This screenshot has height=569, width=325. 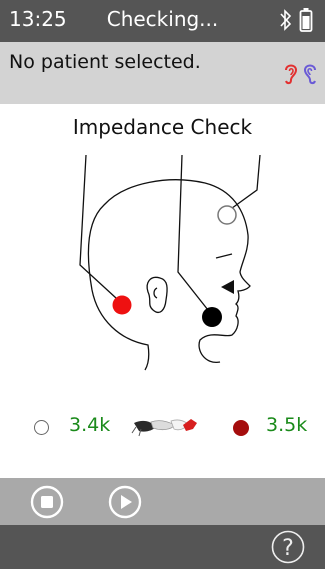 I want to click on electrode-red-indicator, so click(x=241, y=428).